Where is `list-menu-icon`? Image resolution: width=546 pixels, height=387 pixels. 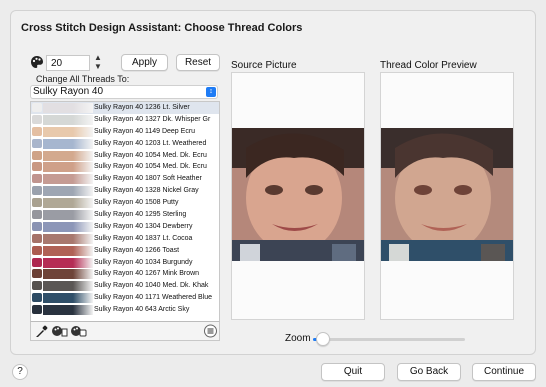 list-menu-icon is located at coordinates (210, 331).